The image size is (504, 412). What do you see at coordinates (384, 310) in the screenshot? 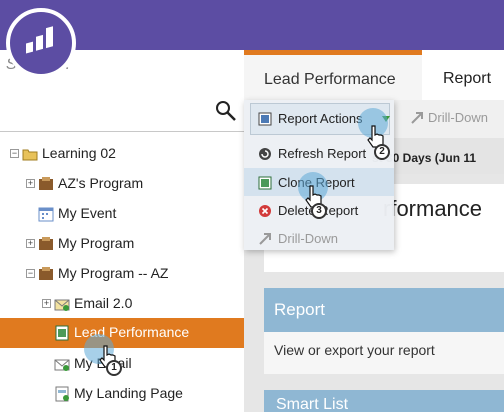
I see `report-card-header: Report` at bounding box center [384, 310].